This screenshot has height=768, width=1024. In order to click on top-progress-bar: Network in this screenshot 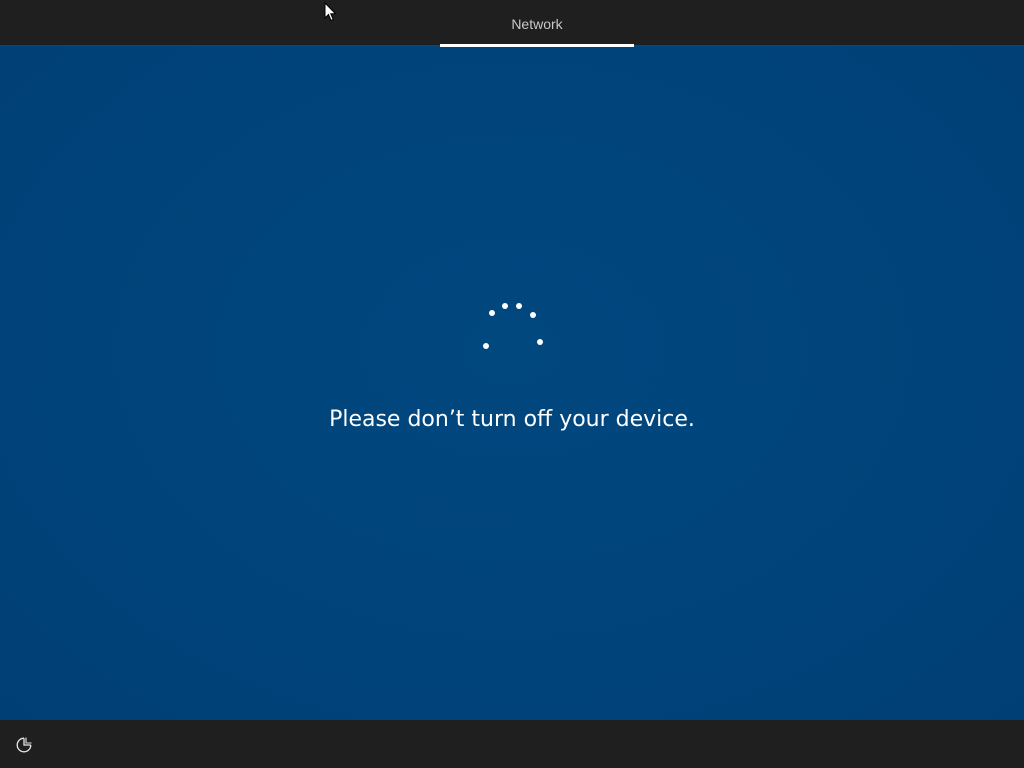, I will do `click(512, 23)`.